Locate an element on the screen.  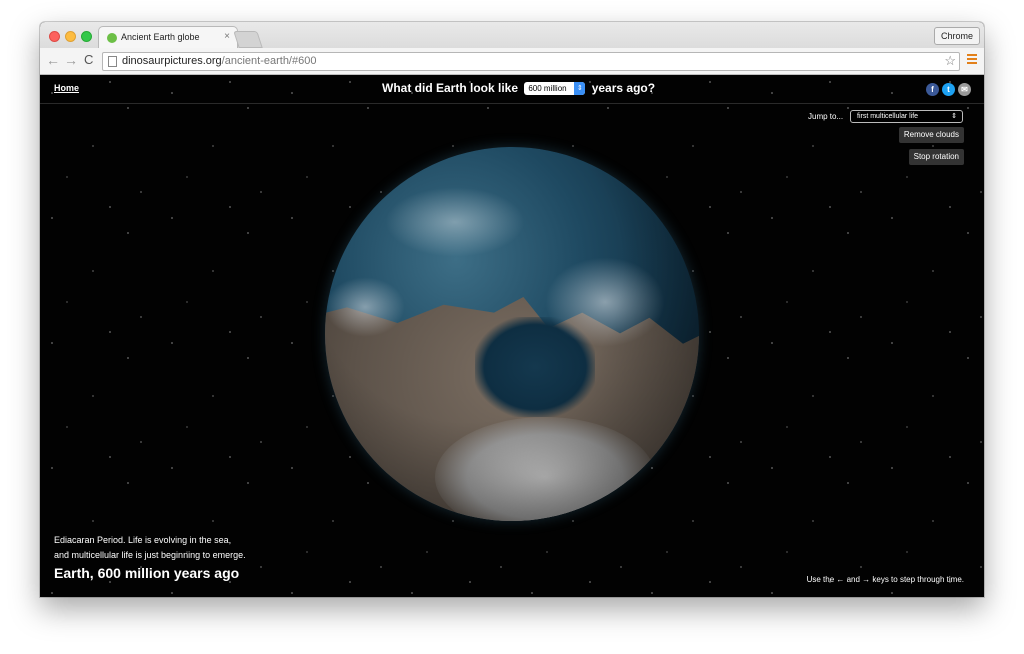
url-text: dinosaurpictures.org/ancient-earth/#600 is located at coordinates (219, 61).